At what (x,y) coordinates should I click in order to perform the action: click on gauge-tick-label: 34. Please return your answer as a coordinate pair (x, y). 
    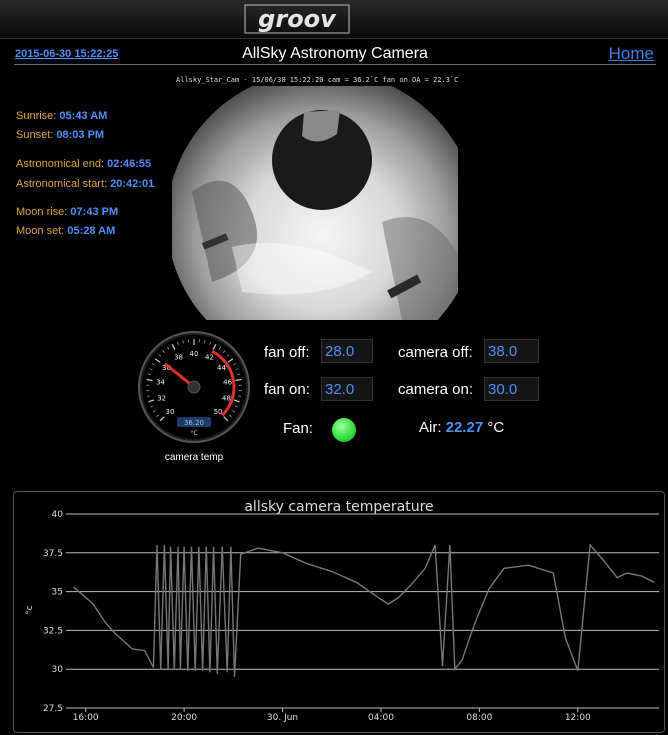
    Looking at the image, I should click on (160, 383).